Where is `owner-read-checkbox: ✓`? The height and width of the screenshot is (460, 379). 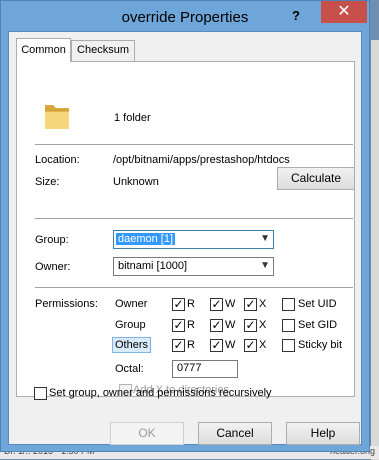 owner-read-checkbox: ✓ is located at coordinates (178, 304).